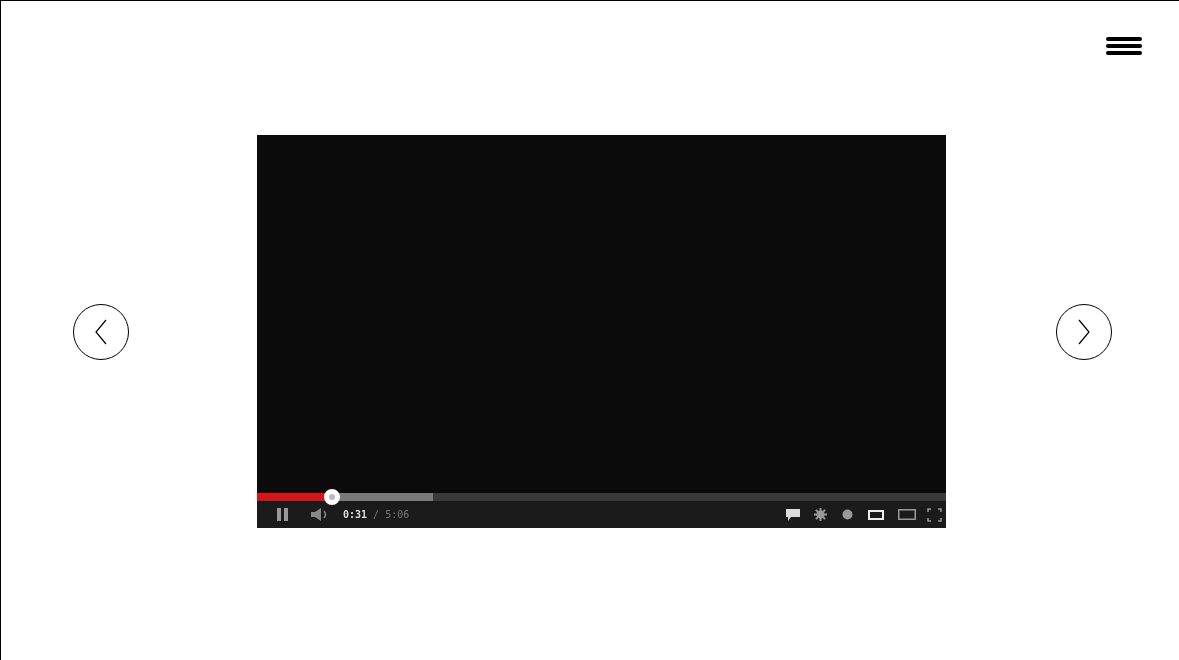 The image size is (1179, 660). What do you see at coordinates (934, 514) in the screenshot?
I see `fullscreen-icon` at bounding box center [934, 514].